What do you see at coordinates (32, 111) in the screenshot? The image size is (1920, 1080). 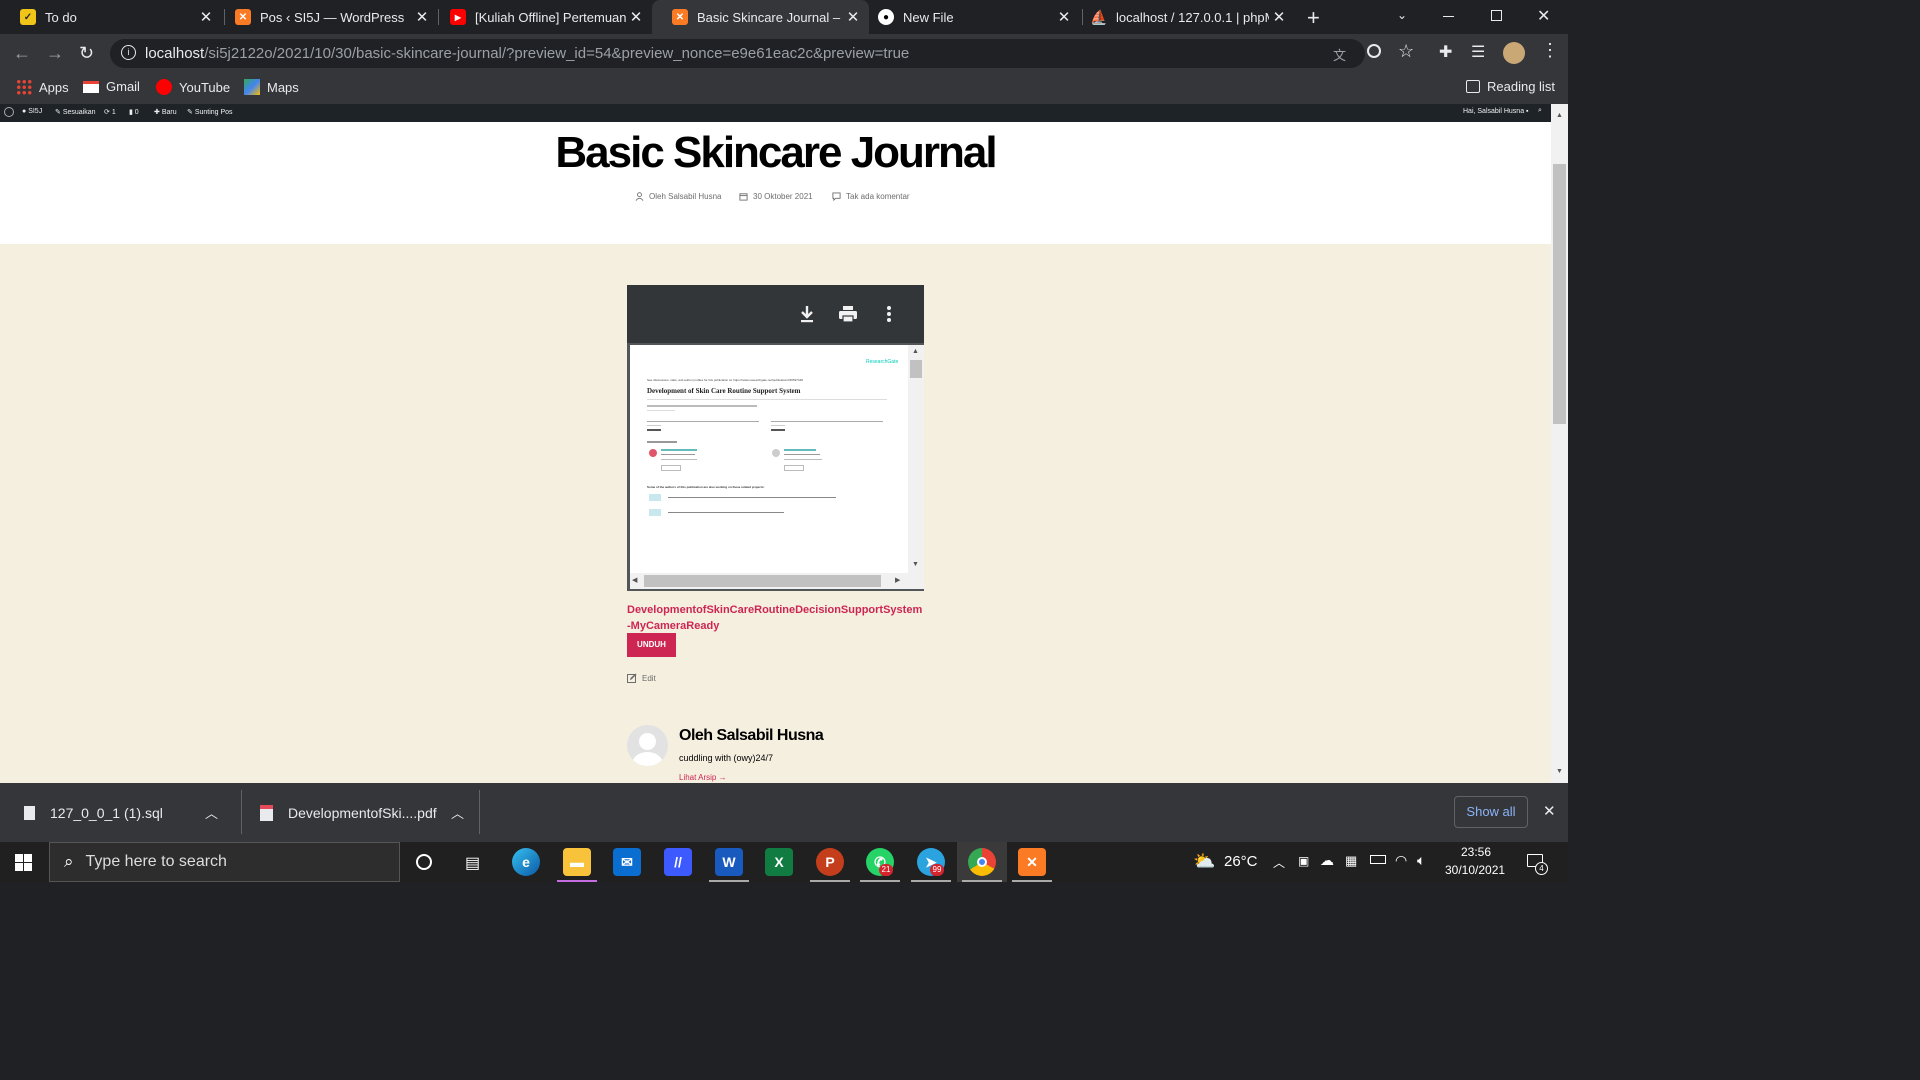 I see `wp-site-link: ● SI5J` at bounding box center [32, 111].